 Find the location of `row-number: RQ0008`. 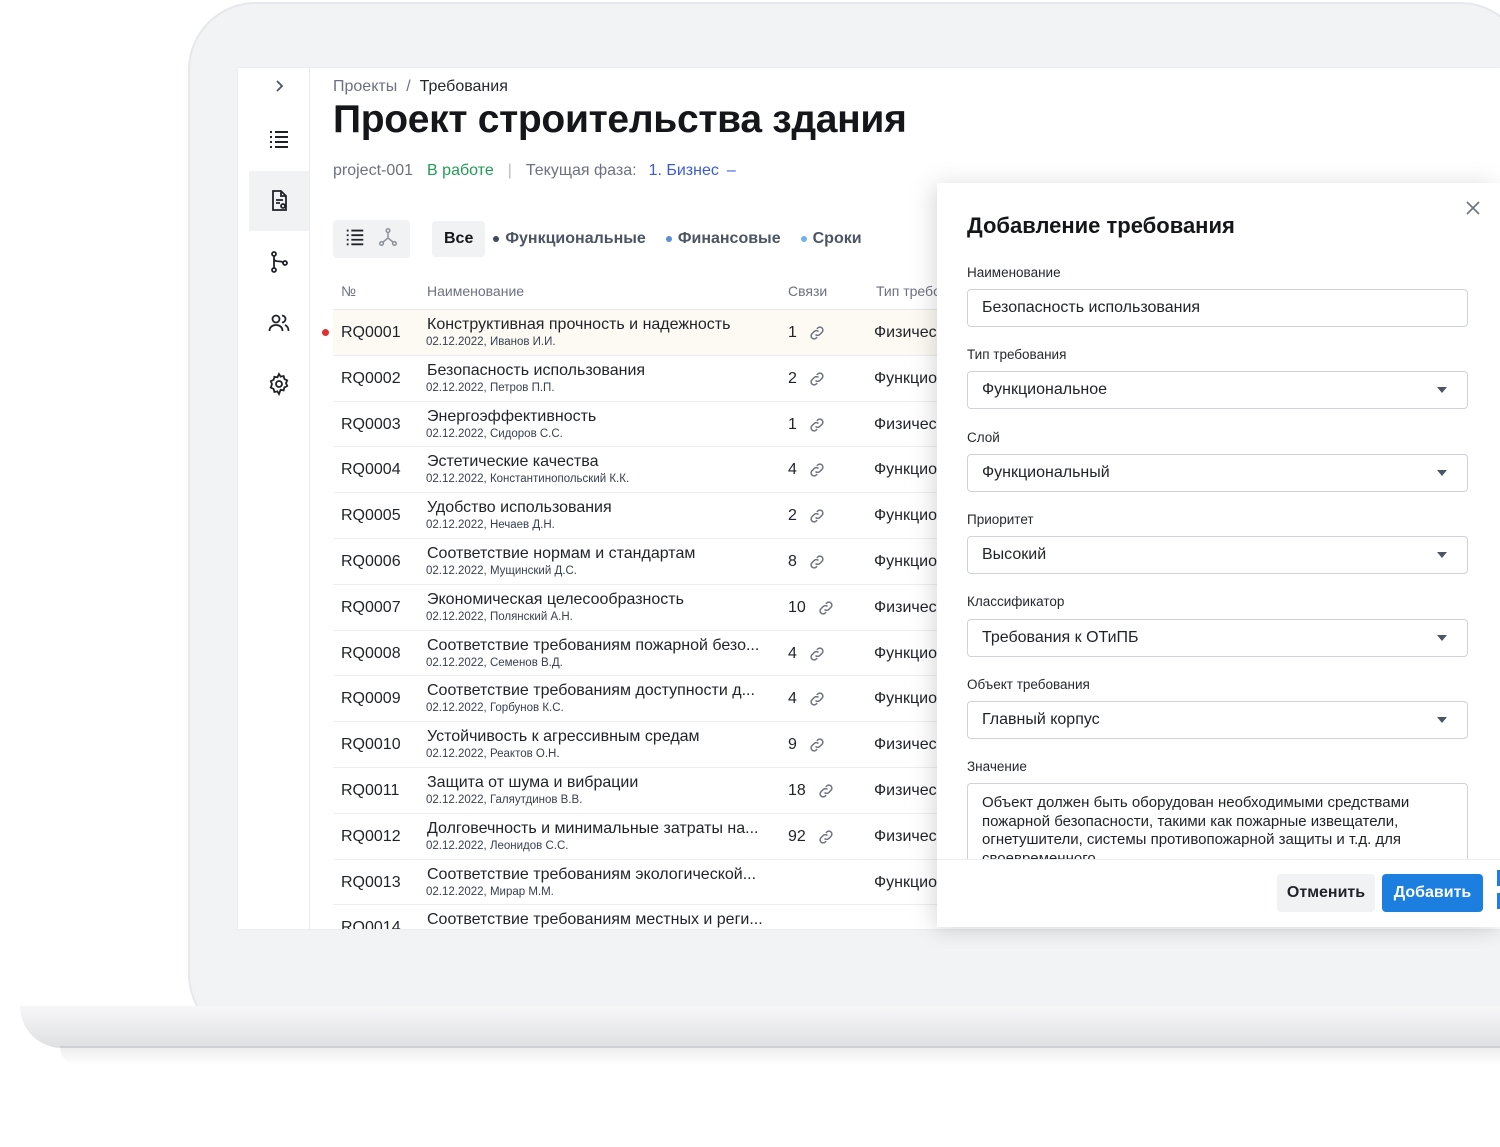

row-number: RQ0008 is located at coordinates (371, 653).